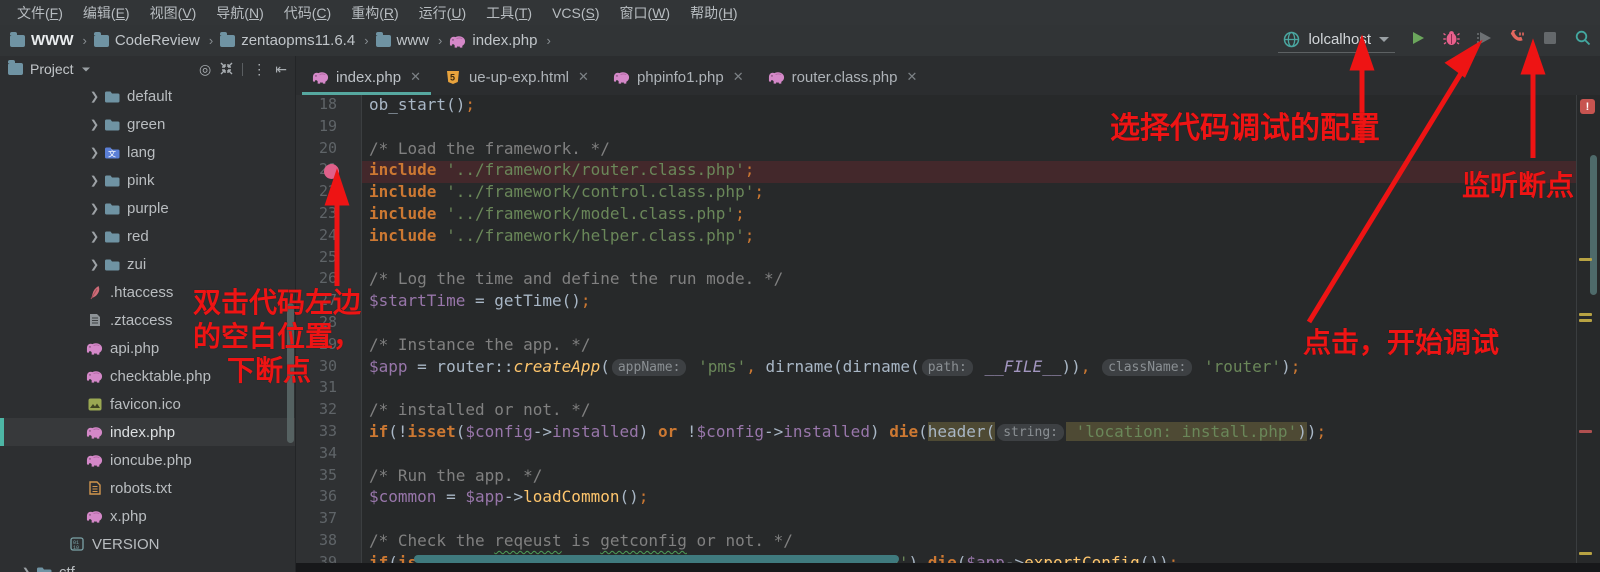 This screenshot has width=1600, height=572. I want to click on line-number: 33, so click(328, 433).